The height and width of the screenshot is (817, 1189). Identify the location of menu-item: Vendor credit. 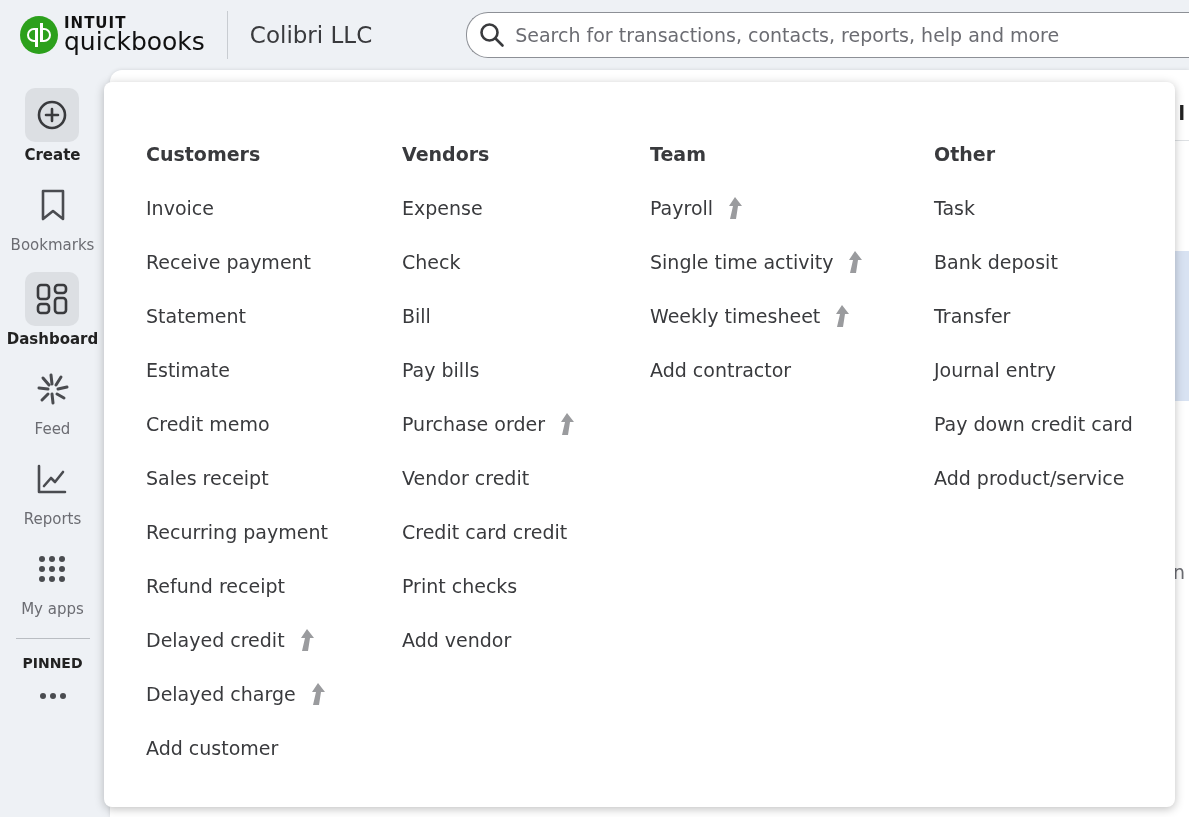
(466, 478).